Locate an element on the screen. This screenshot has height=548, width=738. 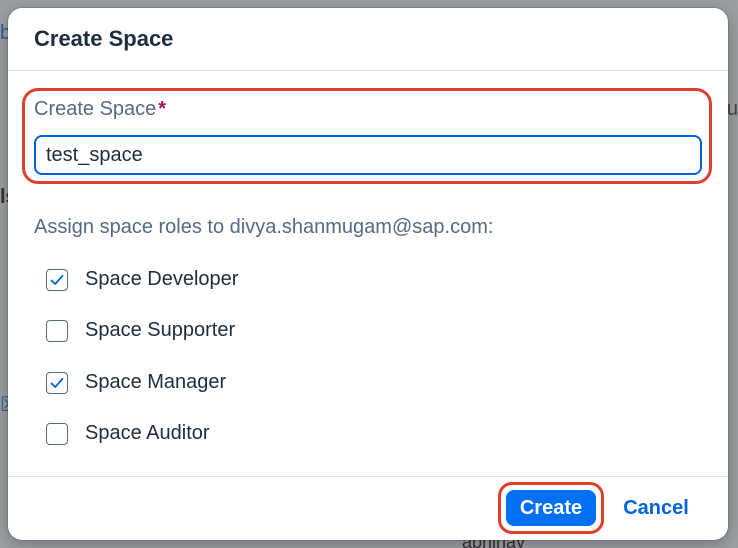
role-space-auditor: Space Auditor is located at coordinates (128, 433).